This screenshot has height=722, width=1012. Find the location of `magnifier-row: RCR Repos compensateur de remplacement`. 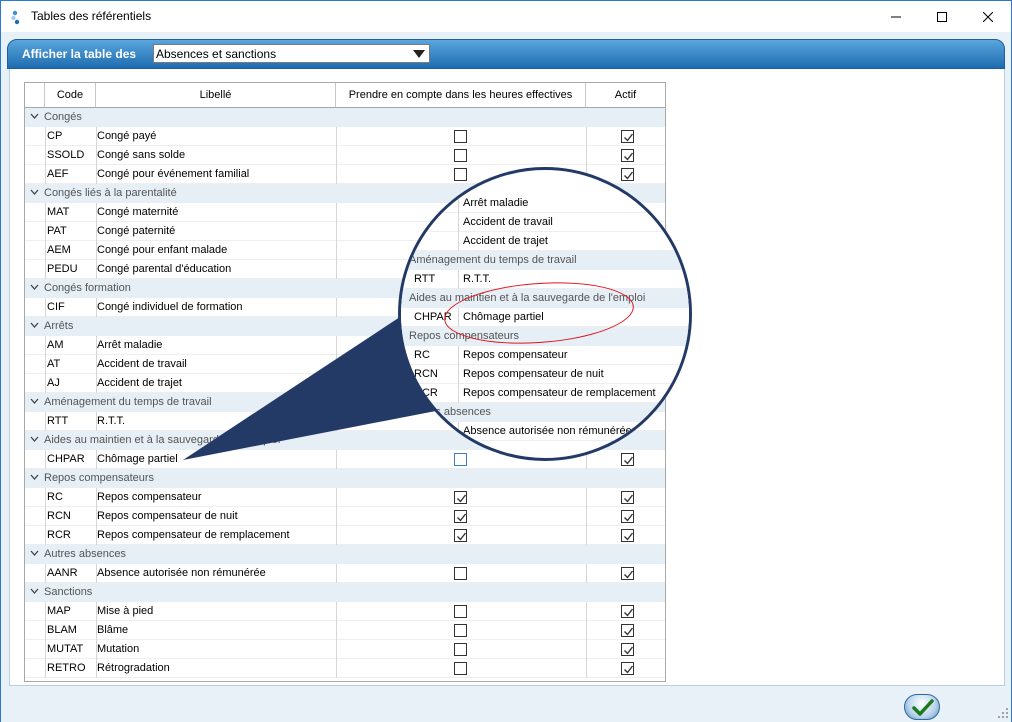

magnifier-row: RCR Repos compensateur de remplacement is located at coordinates (545, 393).